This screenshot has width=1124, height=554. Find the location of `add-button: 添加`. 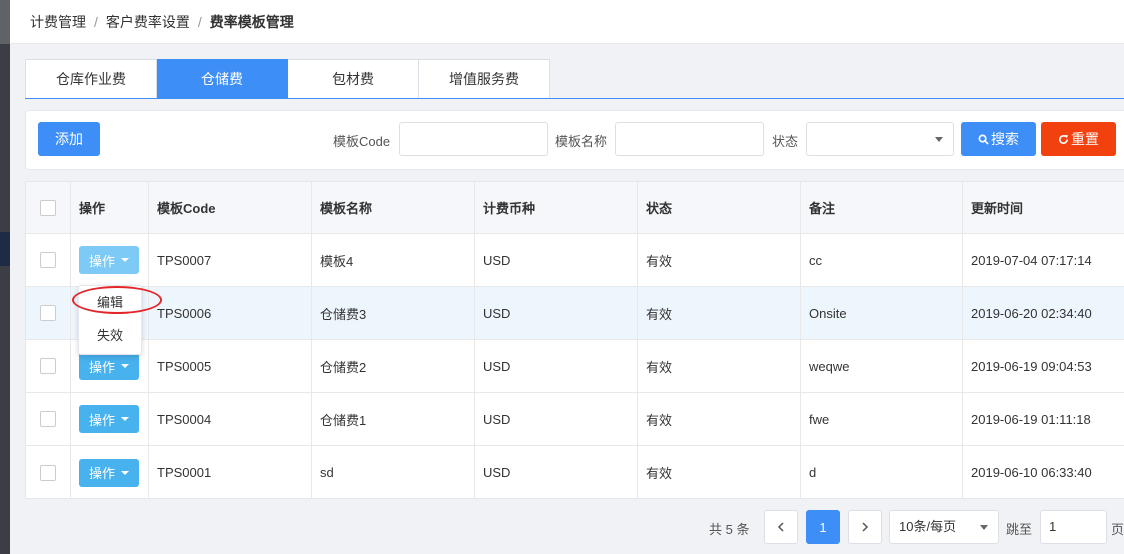

add-button: 添加 is located at coordinates (69, 139).